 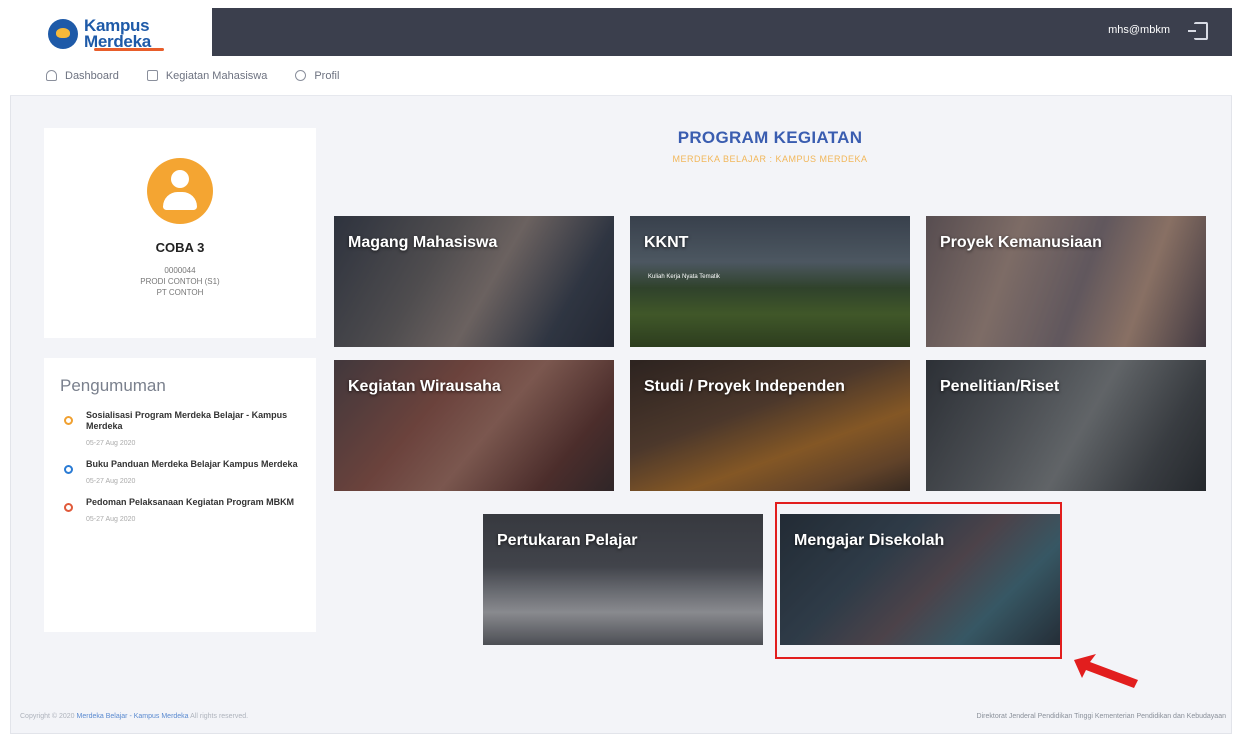 I want to click on profile-pt: PT CONTOH, so click(x=180, y=292).